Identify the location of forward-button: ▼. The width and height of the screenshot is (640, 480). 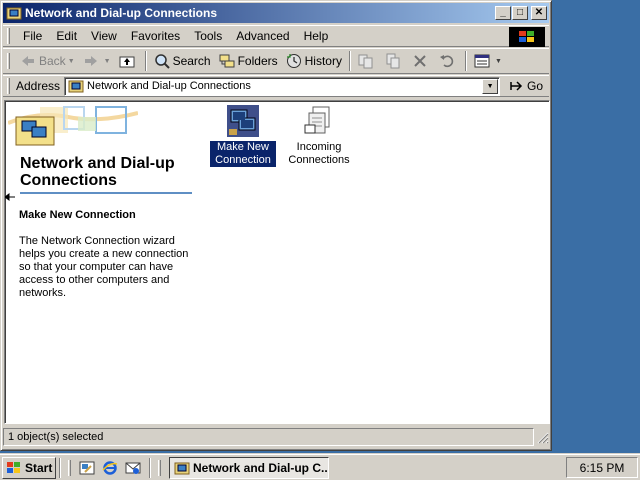
(97, 61).